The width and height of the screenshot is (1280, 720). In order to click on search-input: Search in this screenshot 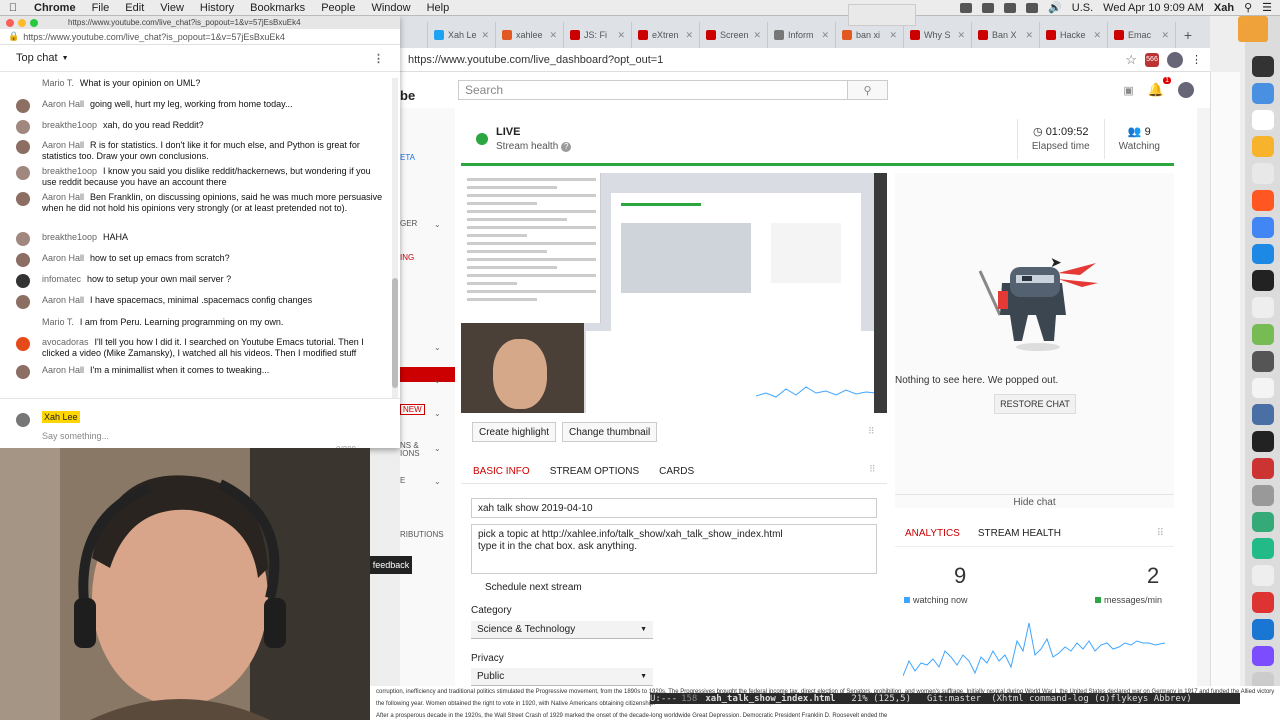, I will do `click(653, 90)`.